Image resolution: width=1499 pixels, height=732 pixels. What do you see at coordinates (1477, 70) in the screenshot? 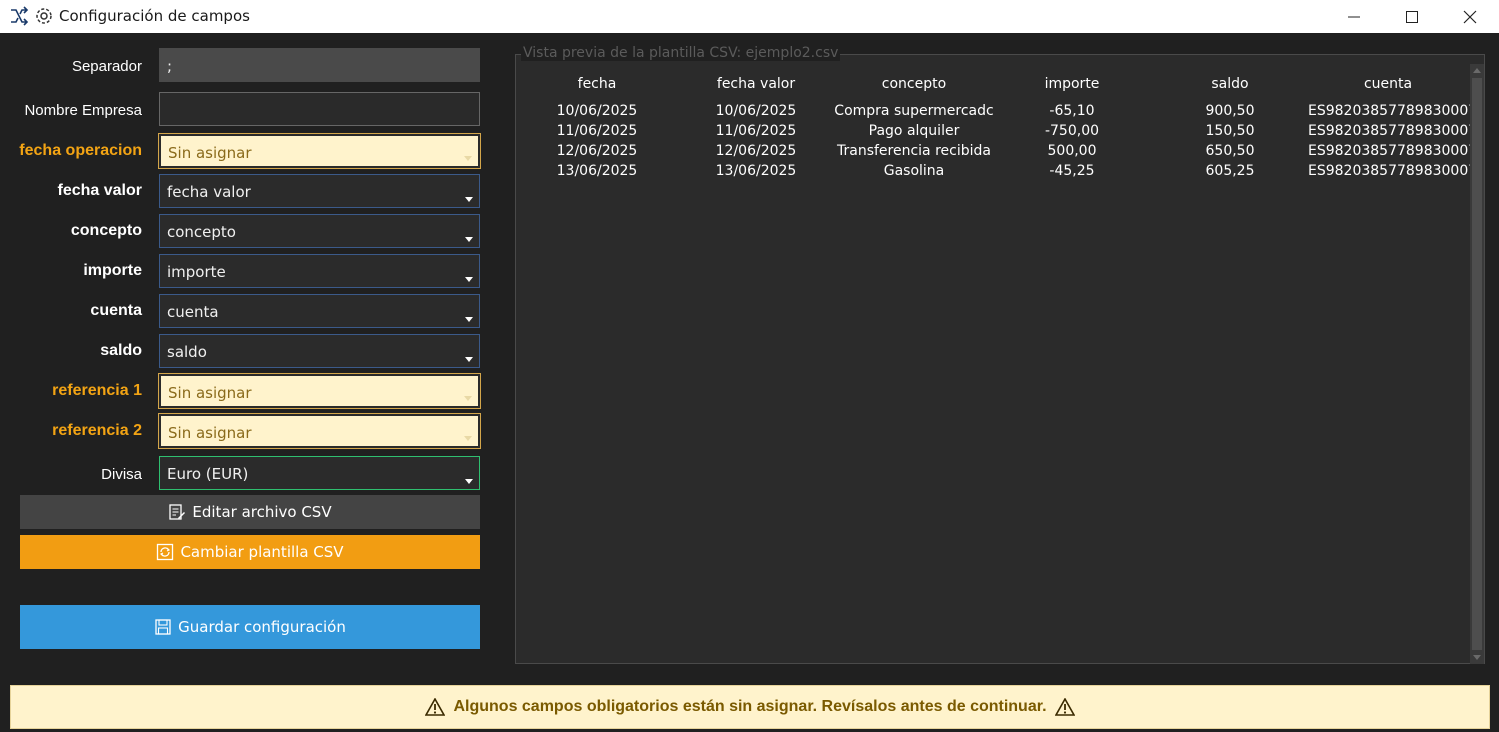
I see `scroll-up-icon` at bounding box center [1477, 70].